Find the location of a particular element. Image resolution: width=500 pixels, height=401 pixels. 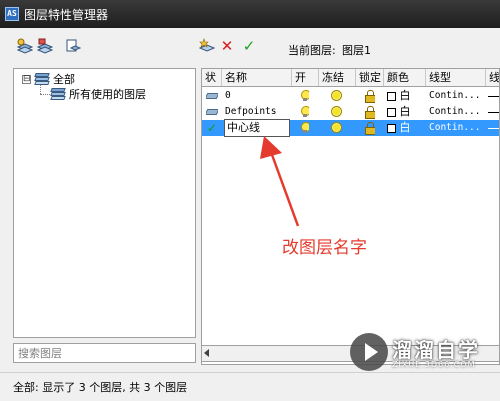

layer-states-manager-icon is located at coordinates (73, 46).